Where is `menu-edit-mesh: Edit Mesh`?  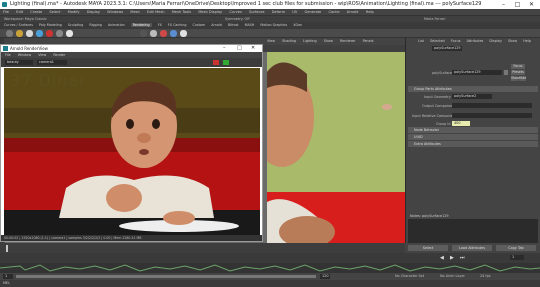 menu-edit-mesh: Edit Mesh is located at coordinates (156, 12).